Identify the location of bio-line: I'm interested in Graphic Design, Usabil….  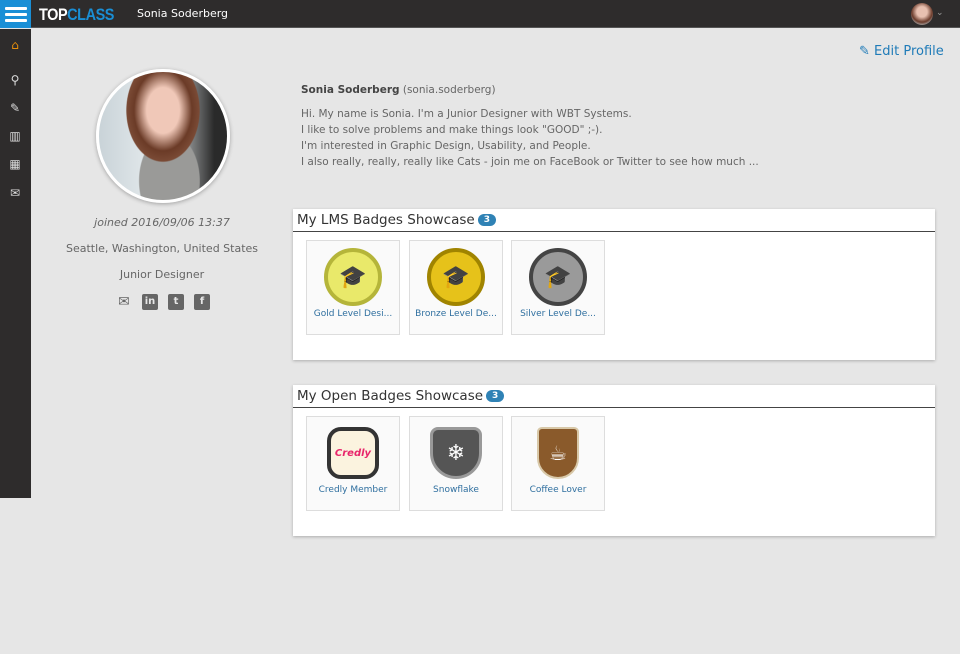
(446, 146).